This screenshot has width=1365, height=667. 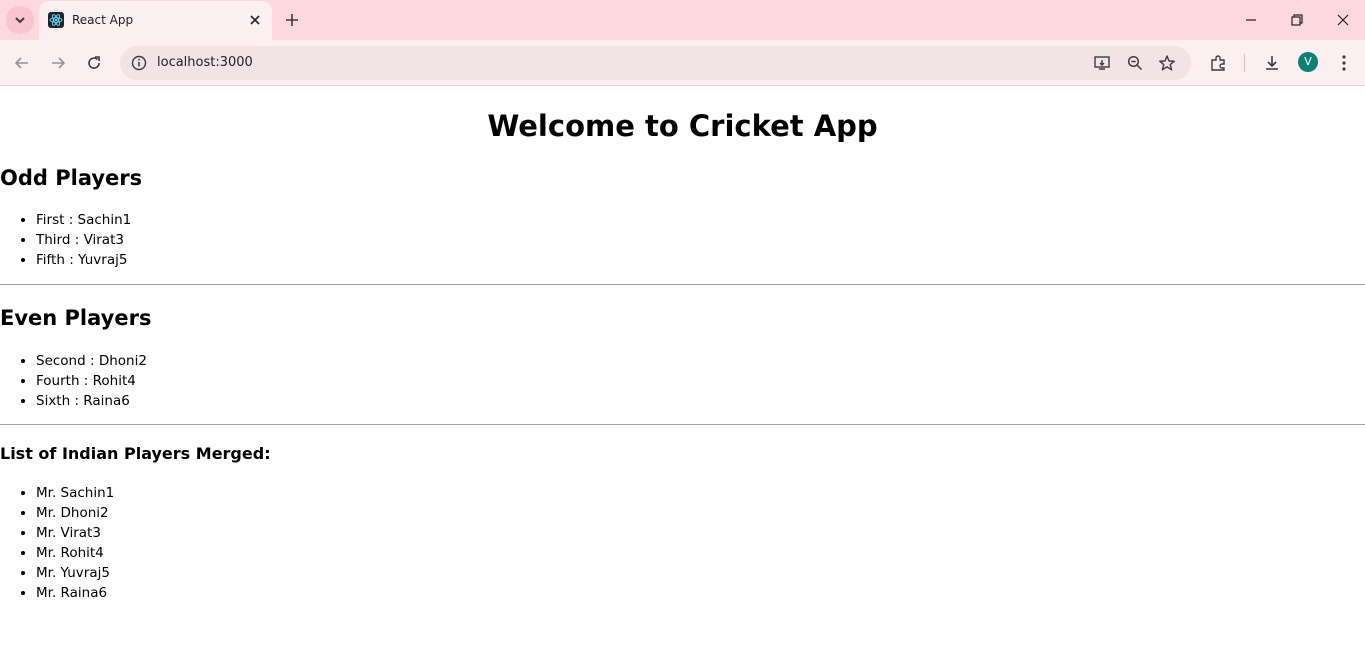 What do you see at coordinates (75, 553) in the screenshot?
I see `list-item: Mr. Rohit4` at bounding box center [75, 553].